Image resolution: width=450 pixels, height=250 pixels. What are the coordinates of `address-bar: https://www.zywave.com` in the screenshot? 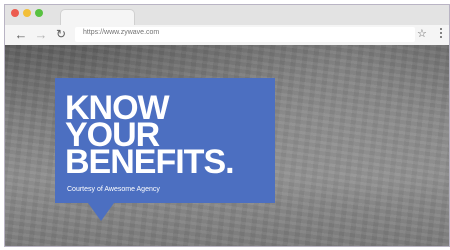 It's located at (245, 34).